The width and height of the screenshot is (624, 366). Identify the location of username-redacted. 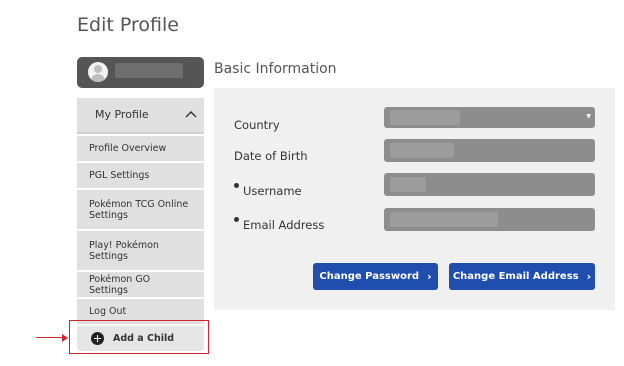
(149, 70).